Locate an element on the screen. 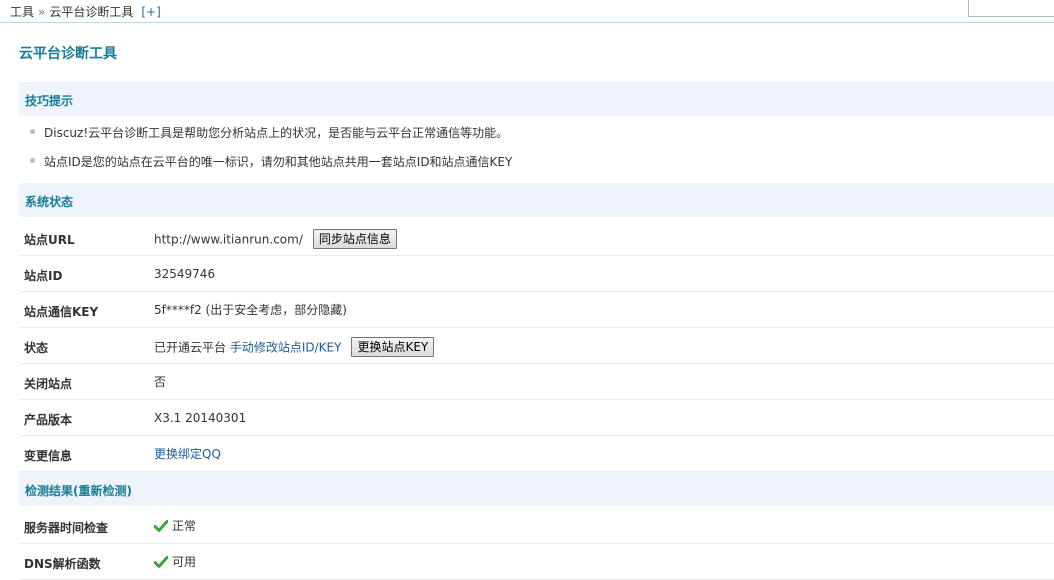 This screenshot has width=1054, height=580. site-url-value-cell: http://www.itianrun.com/同步站点信息 is located at coordinates (275, 239).